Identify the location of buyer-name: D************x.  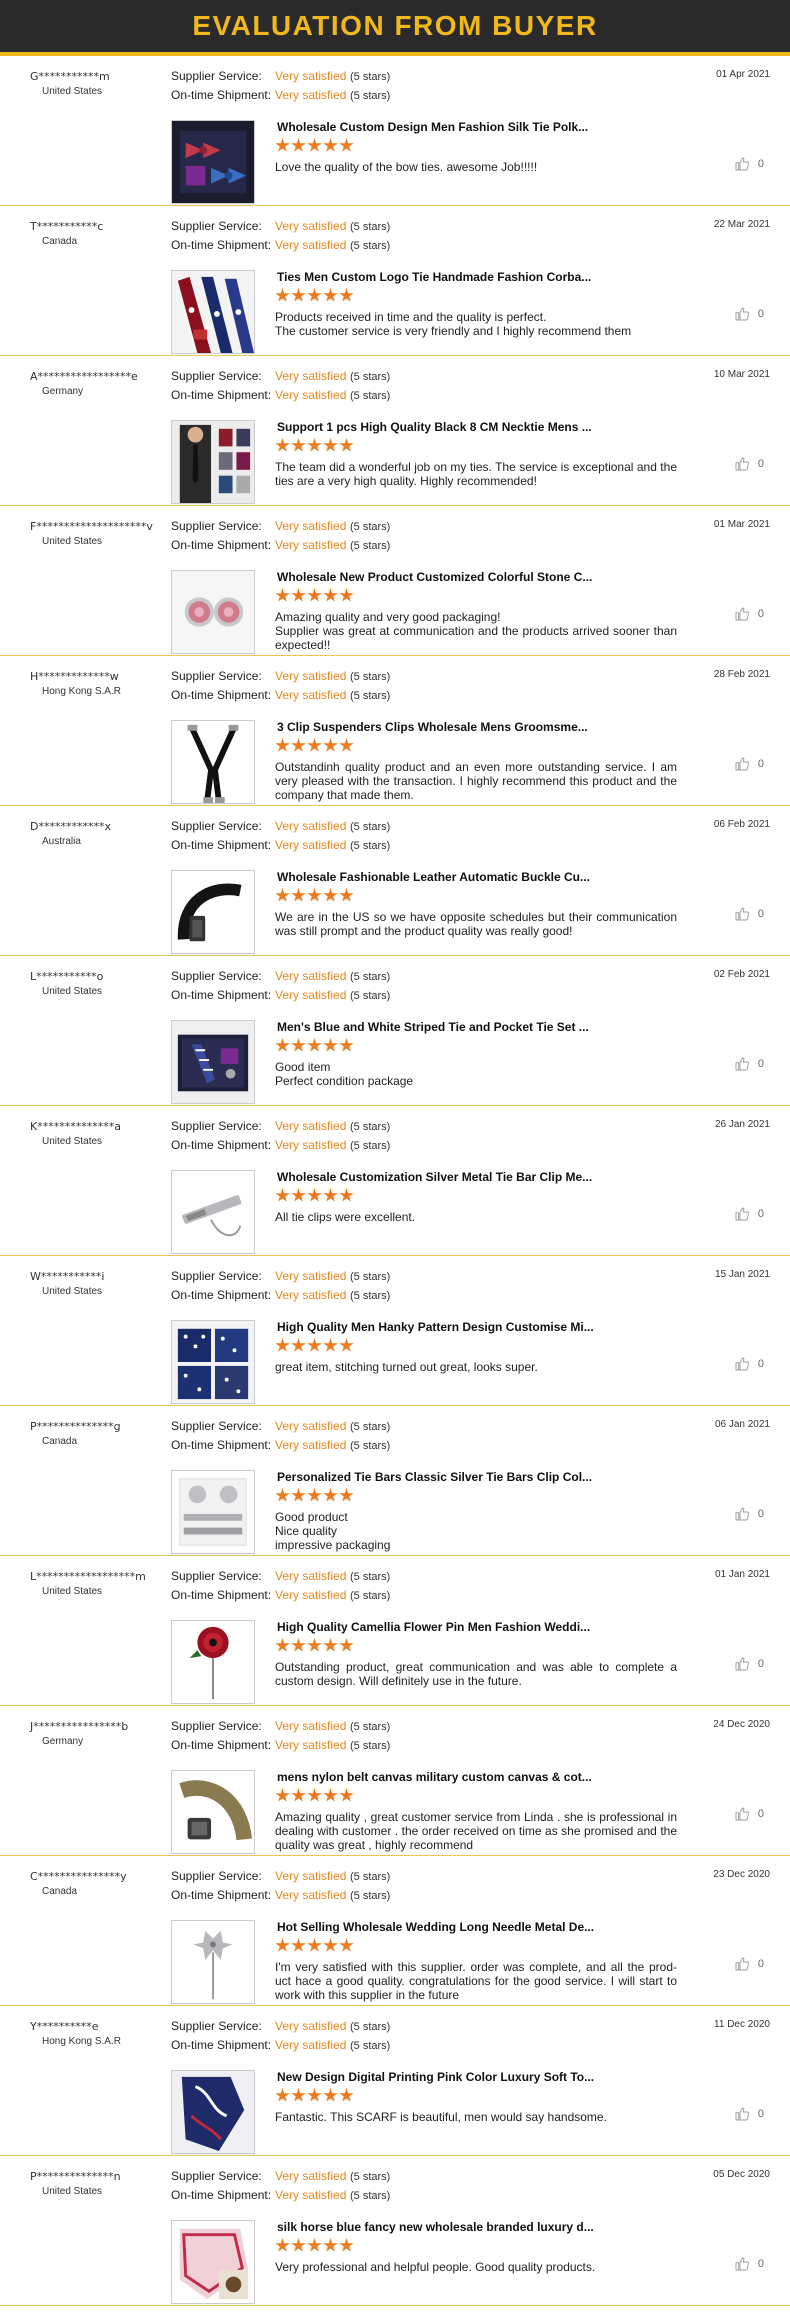
(70, 826).